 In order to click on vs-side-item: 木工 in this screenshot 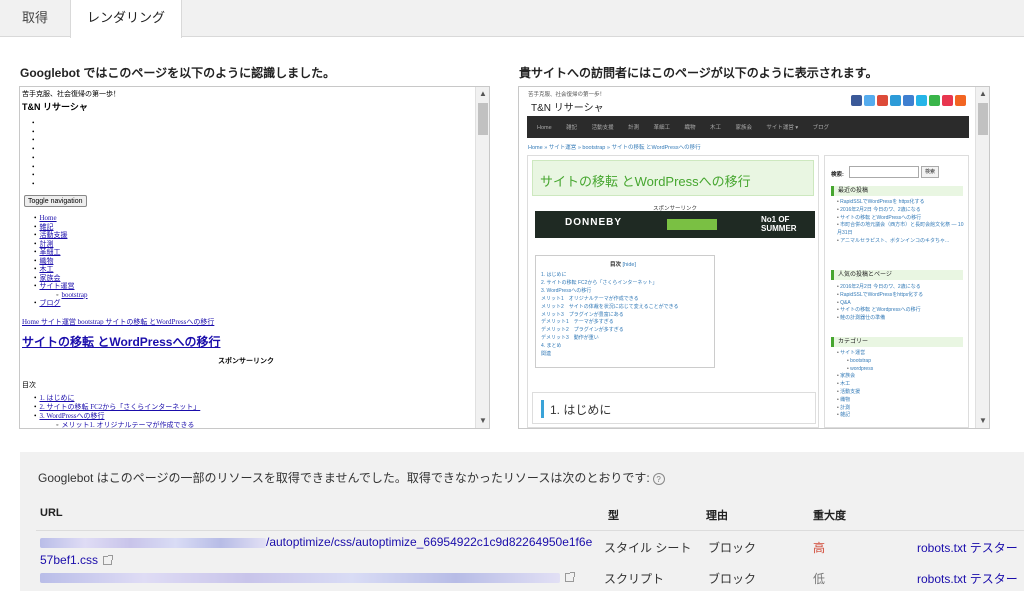, I will do `click(901, 385)`.